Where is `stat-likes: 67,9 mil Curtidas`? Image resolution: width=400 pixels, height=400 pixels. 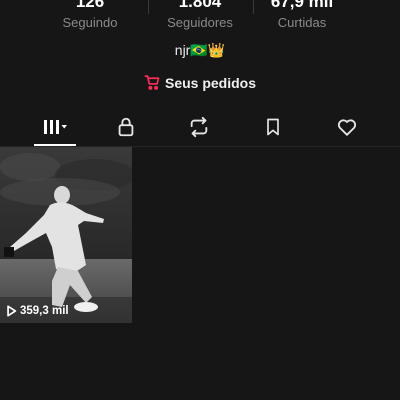
stat-likes: 67,9 mil Curtidas is located at coordinates (302, 15).